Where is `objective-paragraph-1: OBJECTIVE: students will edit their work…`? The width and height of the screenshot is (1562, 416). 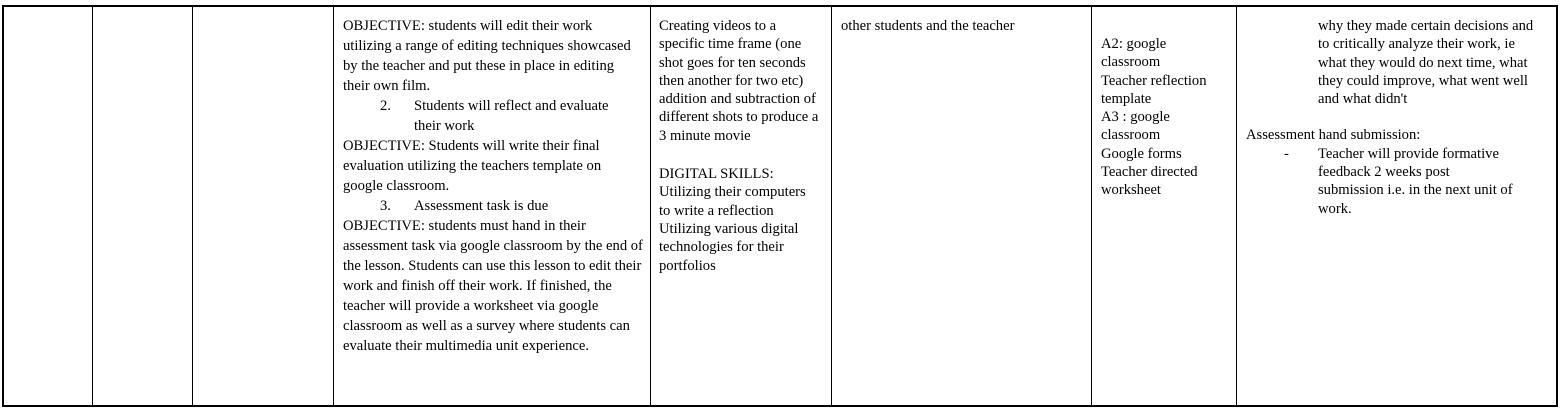
objective-paragraph-1: OBJECTIVE: students will edit their work… is located at coordinates (487, 56).